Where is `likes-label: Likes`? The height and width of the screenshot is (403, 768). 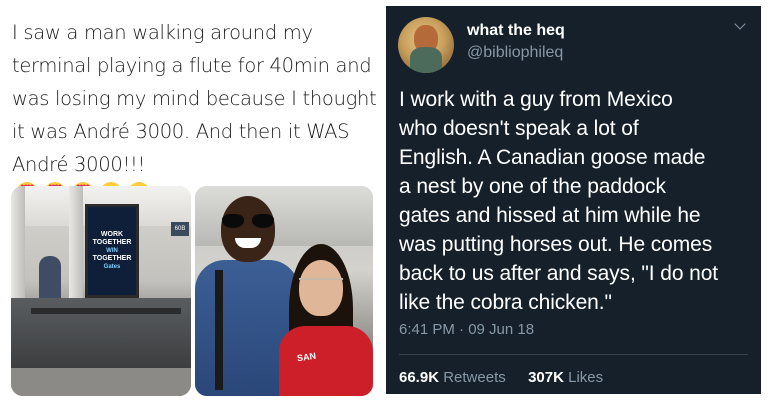 likes-label: Likes is located at coordinates (586, 377).